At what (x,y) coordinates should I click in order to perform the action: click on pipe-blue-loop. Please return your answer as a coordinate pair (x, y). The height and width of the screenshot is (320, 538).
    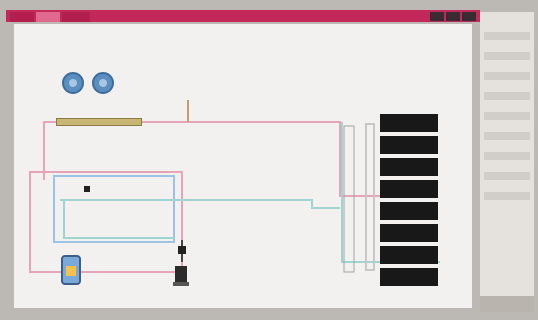
    Looking at the image, I should click on (114, 209).